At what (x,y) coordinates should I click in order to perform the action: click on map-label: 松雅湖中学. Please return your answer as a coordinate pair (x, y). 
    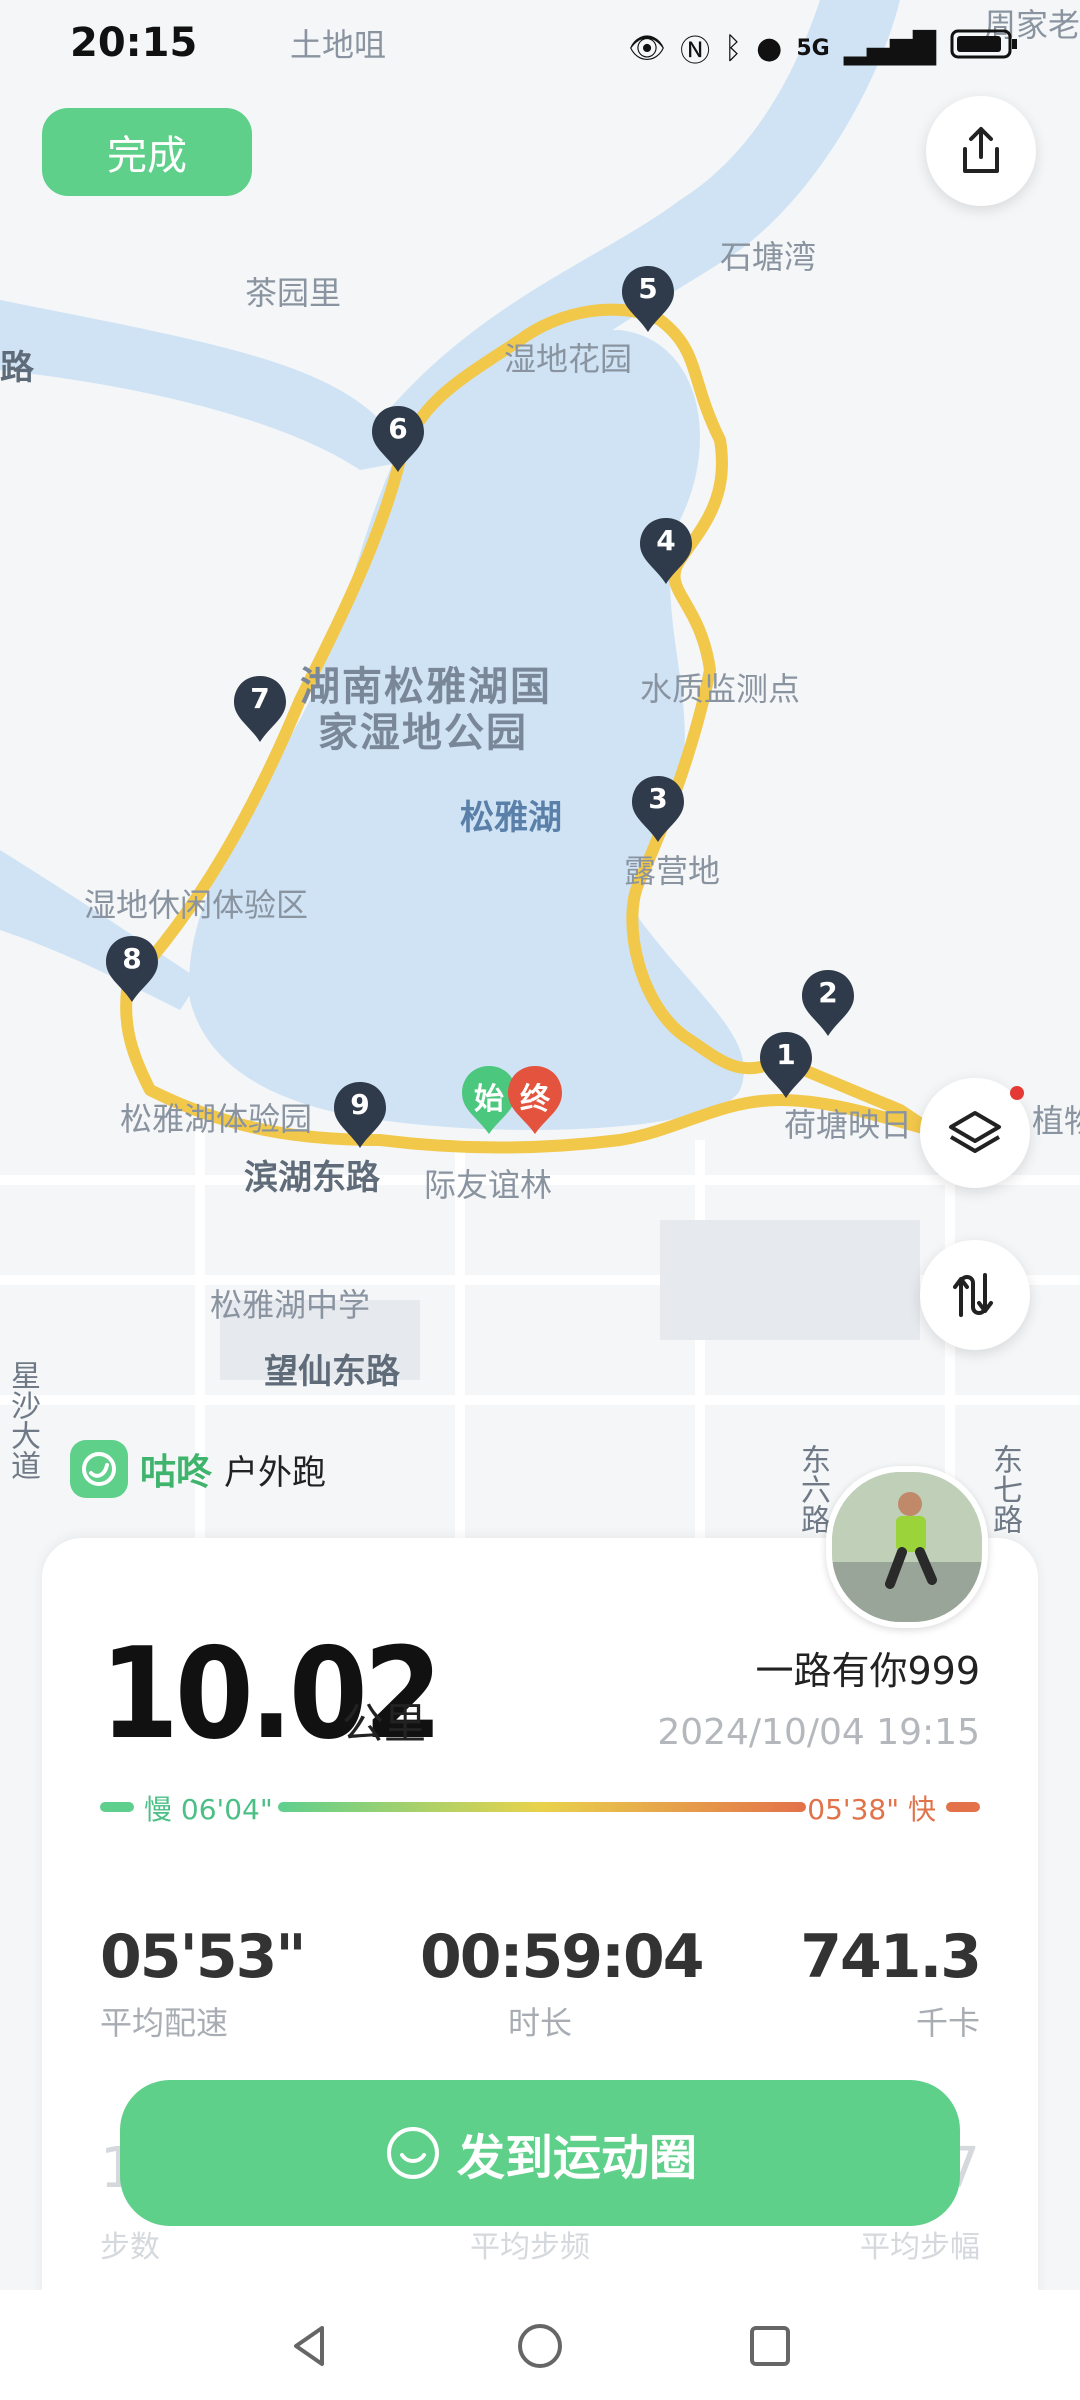
    Looking at the image, I should click on (290, 1305).